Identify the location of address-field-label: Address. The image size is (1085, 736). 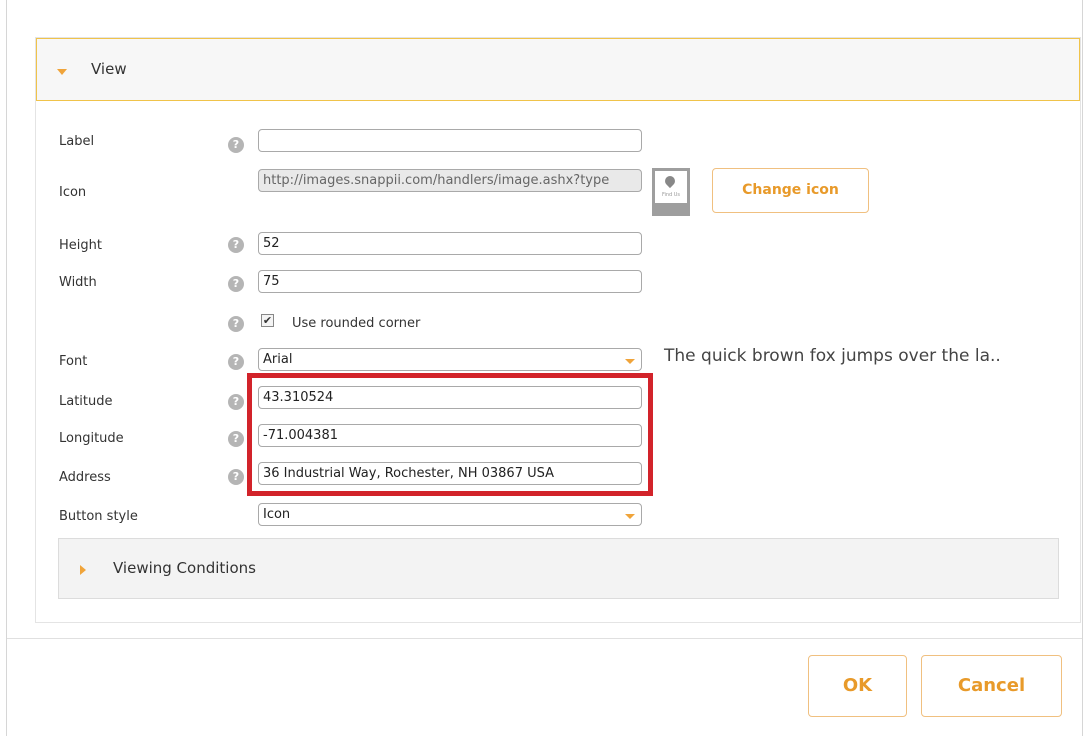
(85, 477).